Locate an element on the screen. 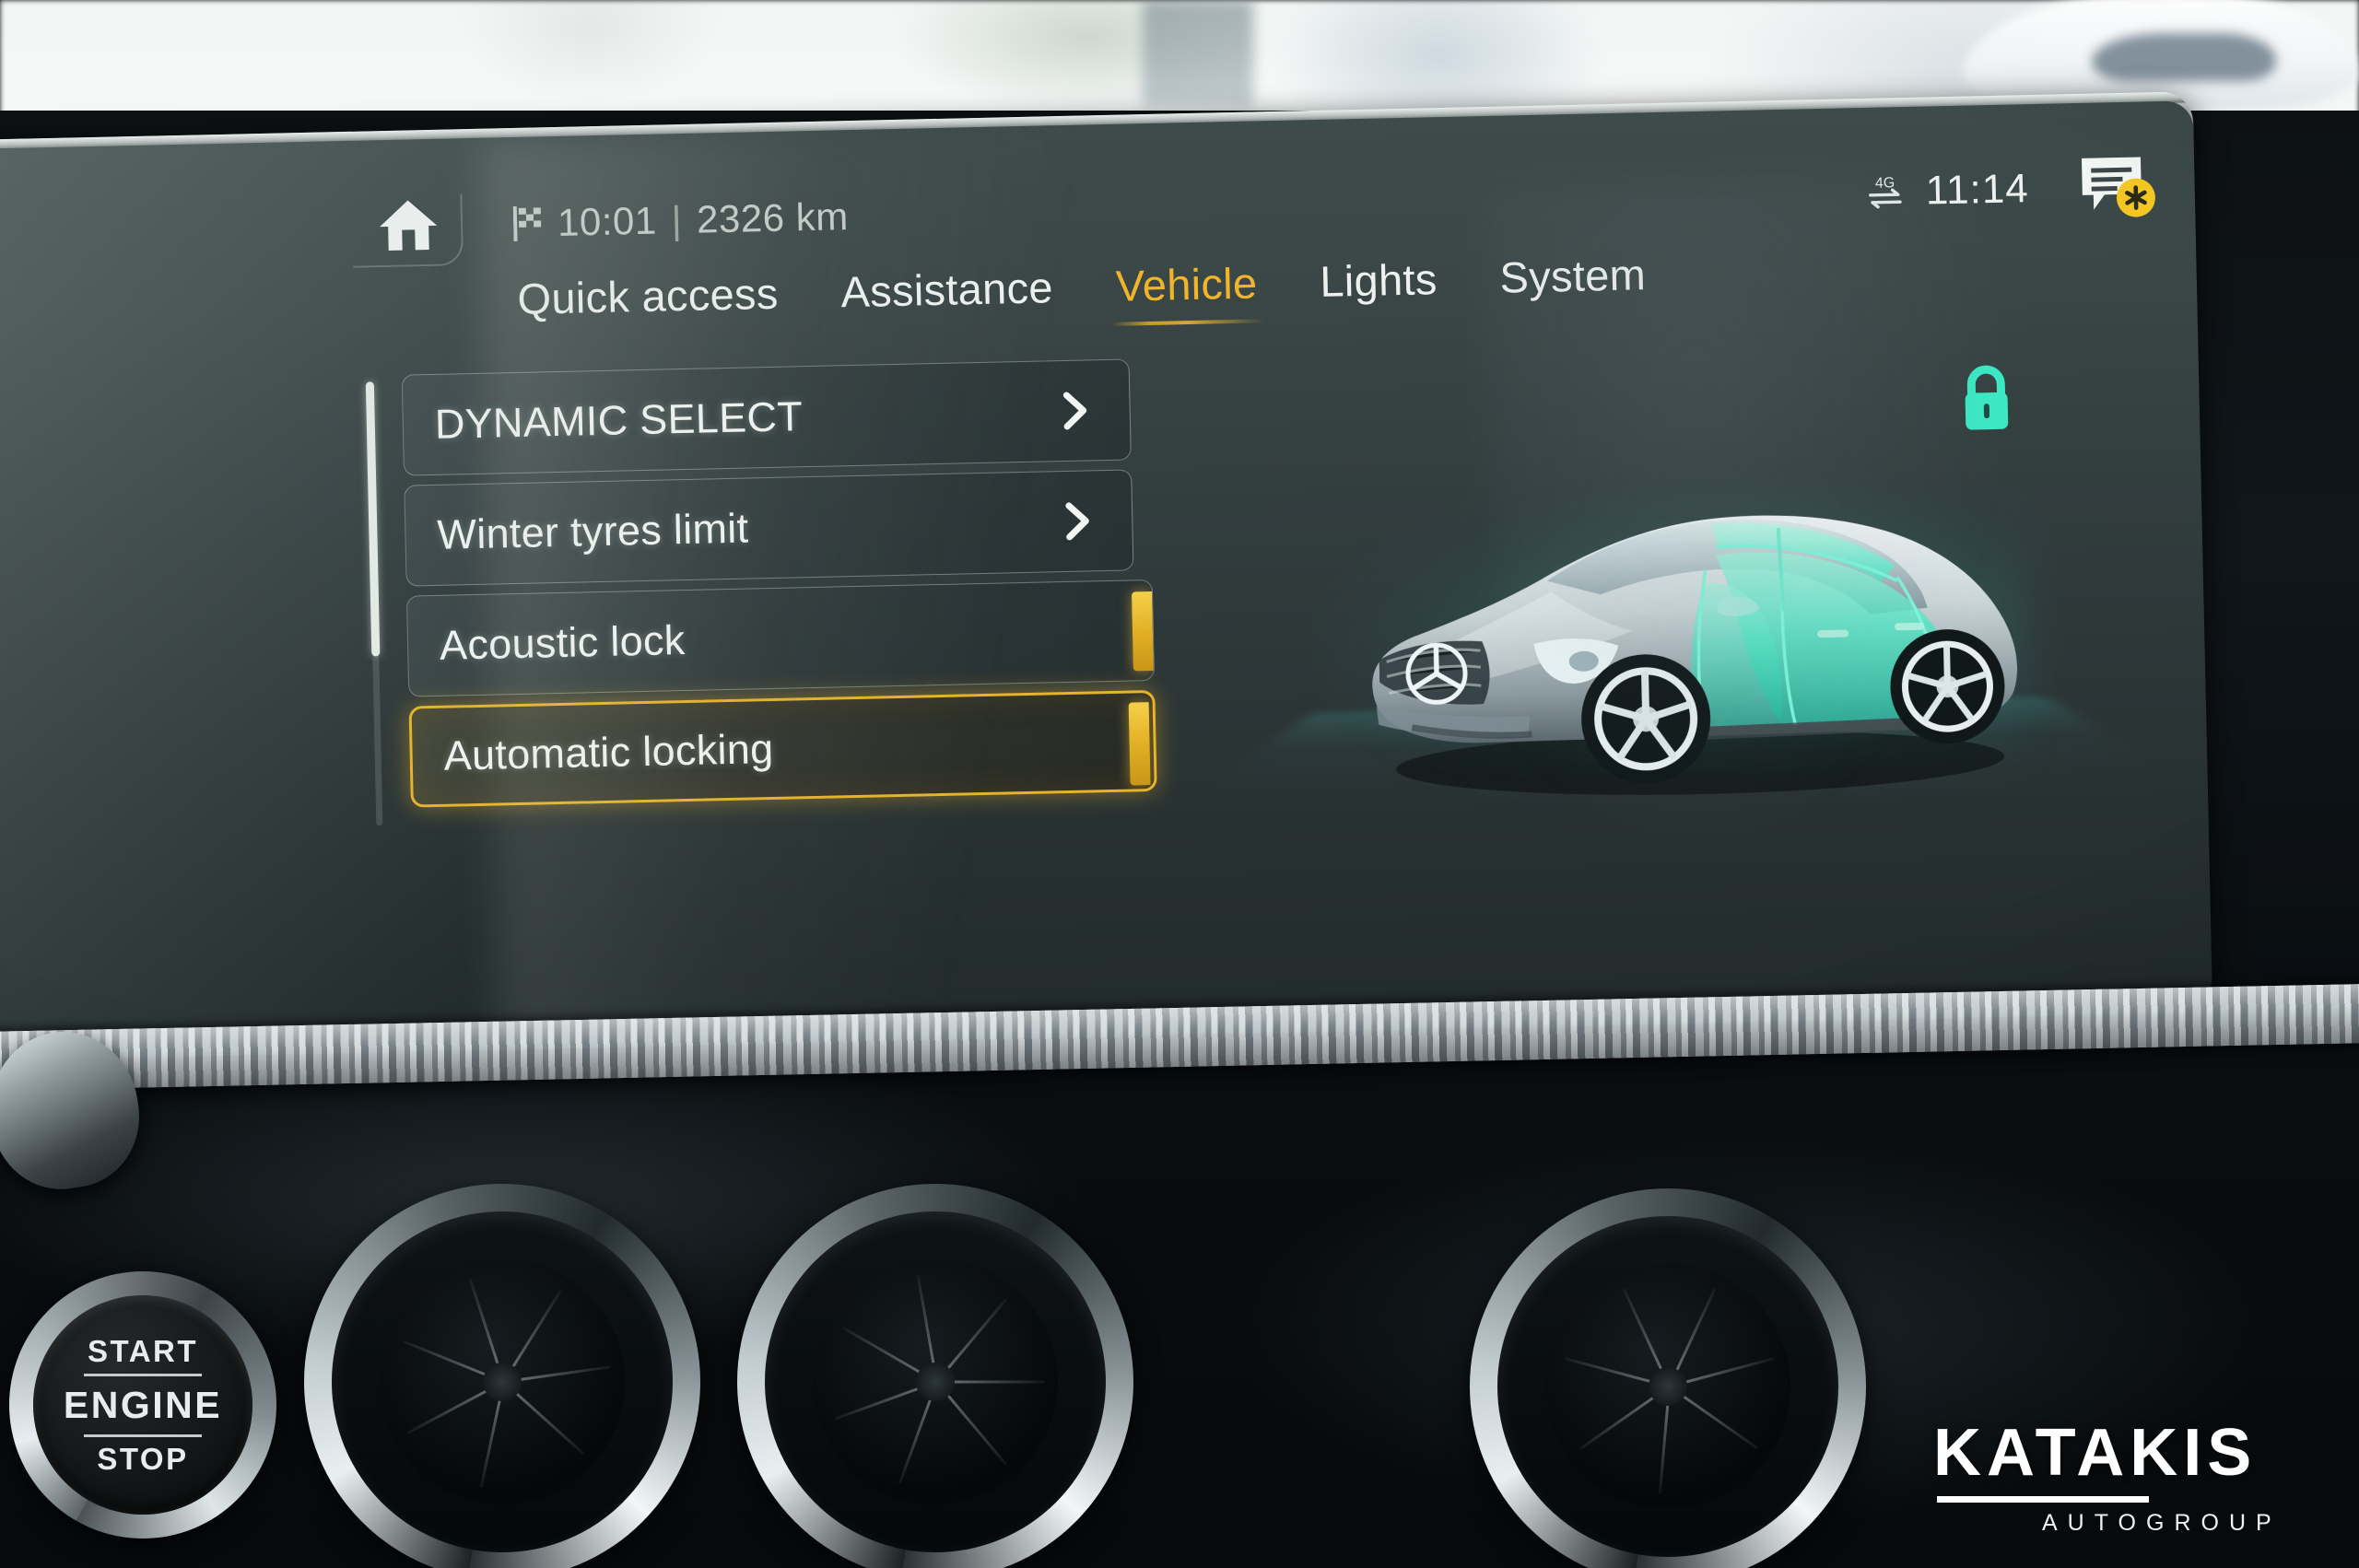  menu-item-label: Winter tyres limit is located at coordinates (592, 531).